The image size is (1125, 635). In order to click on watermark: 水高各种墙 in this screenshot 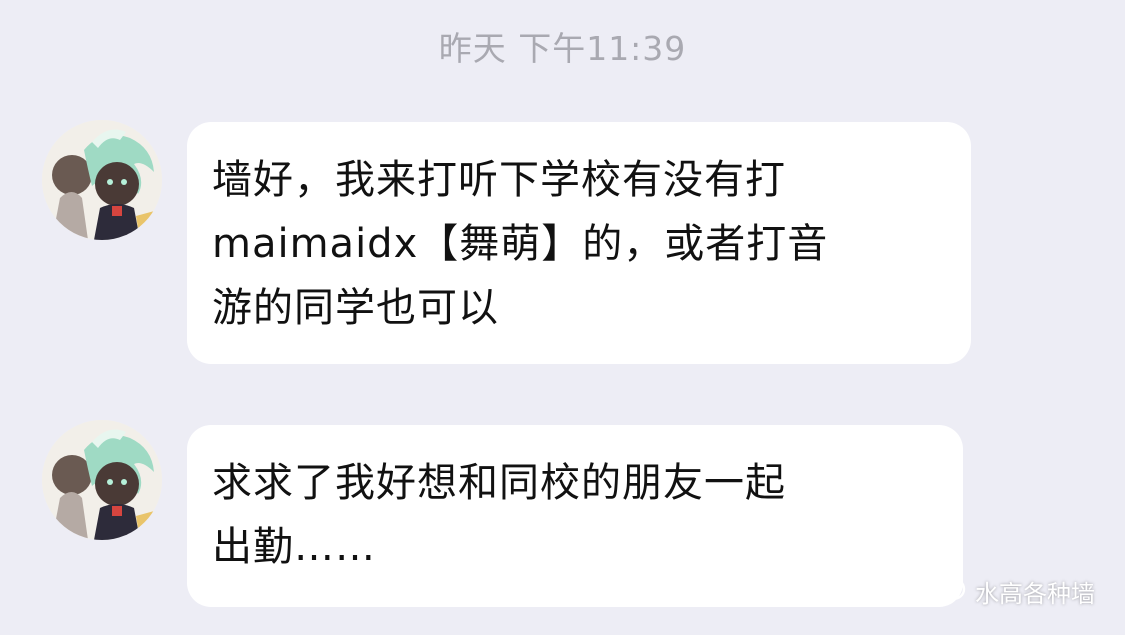, I will do `click(1016, 591)`.